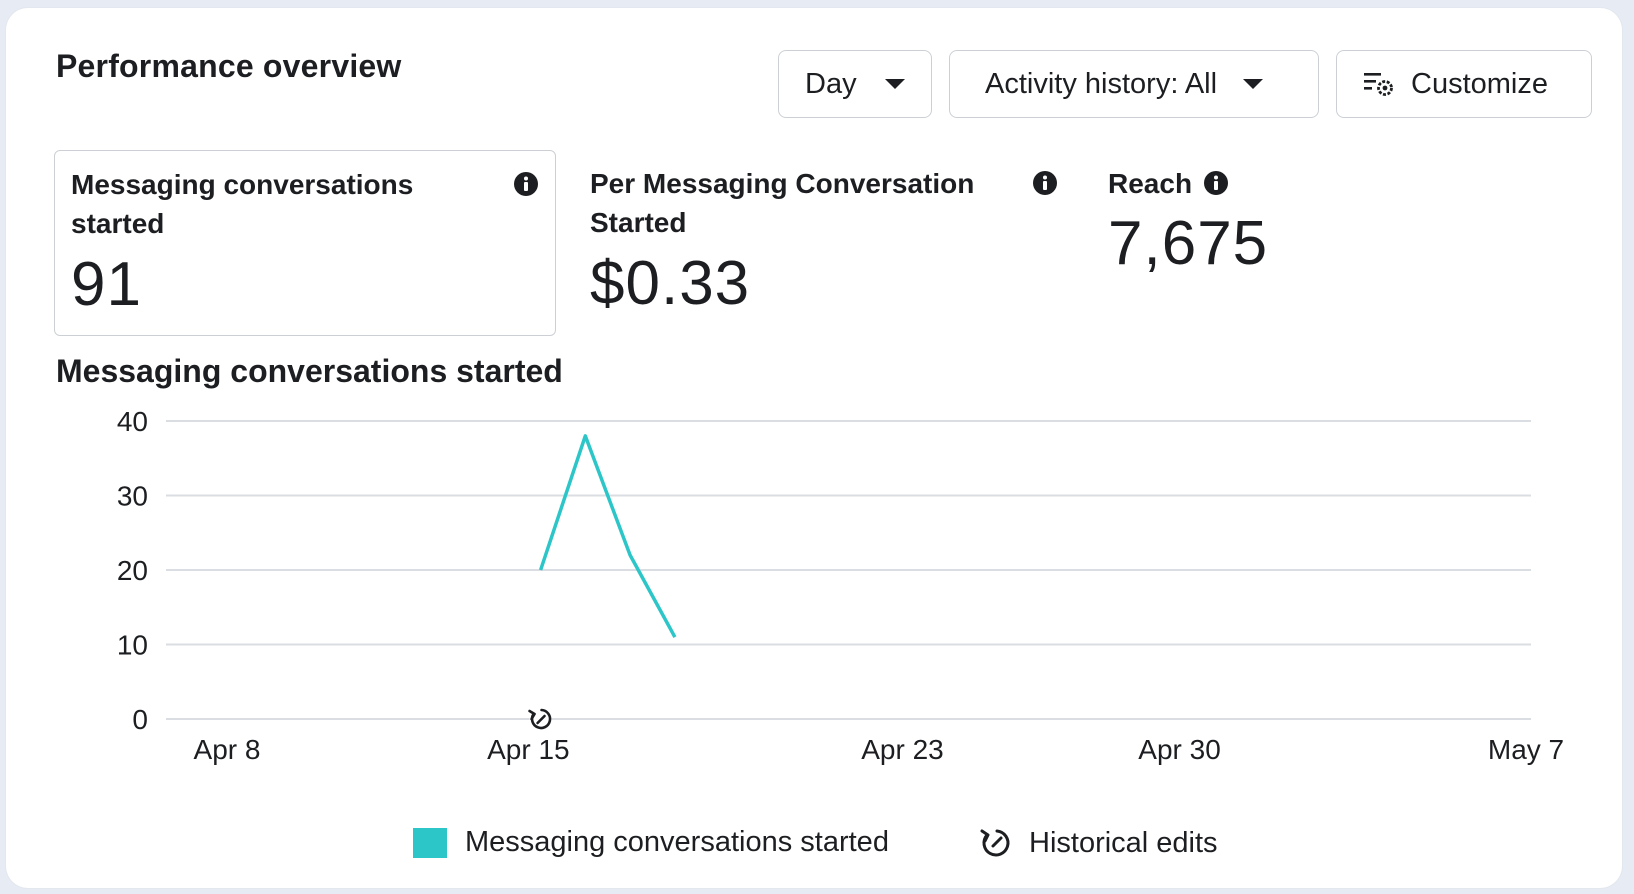 The image size is (1634, 894). Describe the element at coordinates (309, 371) in the screenshot. I see `chart-title: Messaging conversations started` at that location.